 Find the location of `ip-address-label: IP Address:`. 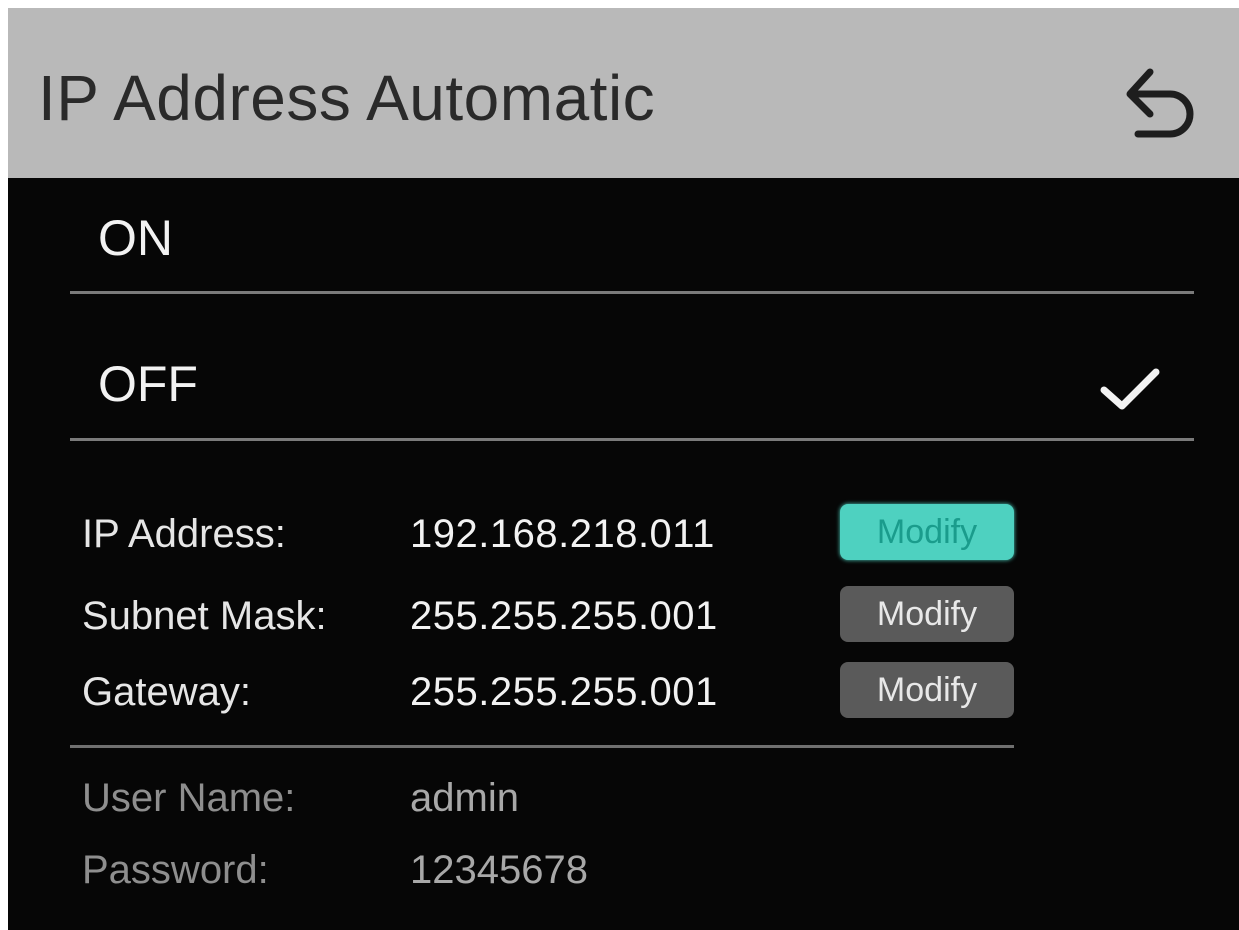

ip-address-label: IP Address: is located at coordinates (184, 534).